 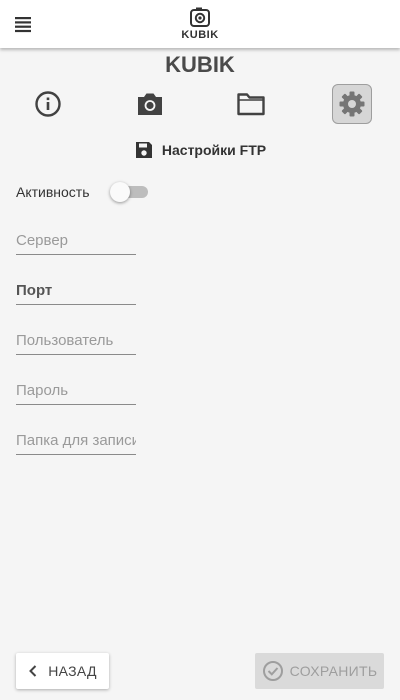 I want to click on folder-field, so click(x=76, y=441).